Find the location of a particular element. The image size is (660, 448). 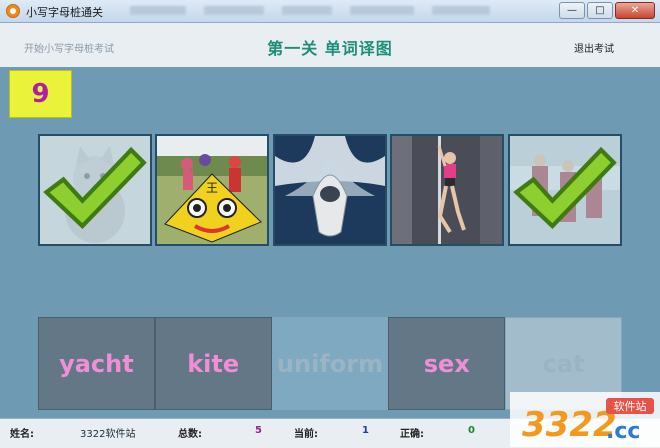

close-icon: ✕ is located at coordinates (635, 10).